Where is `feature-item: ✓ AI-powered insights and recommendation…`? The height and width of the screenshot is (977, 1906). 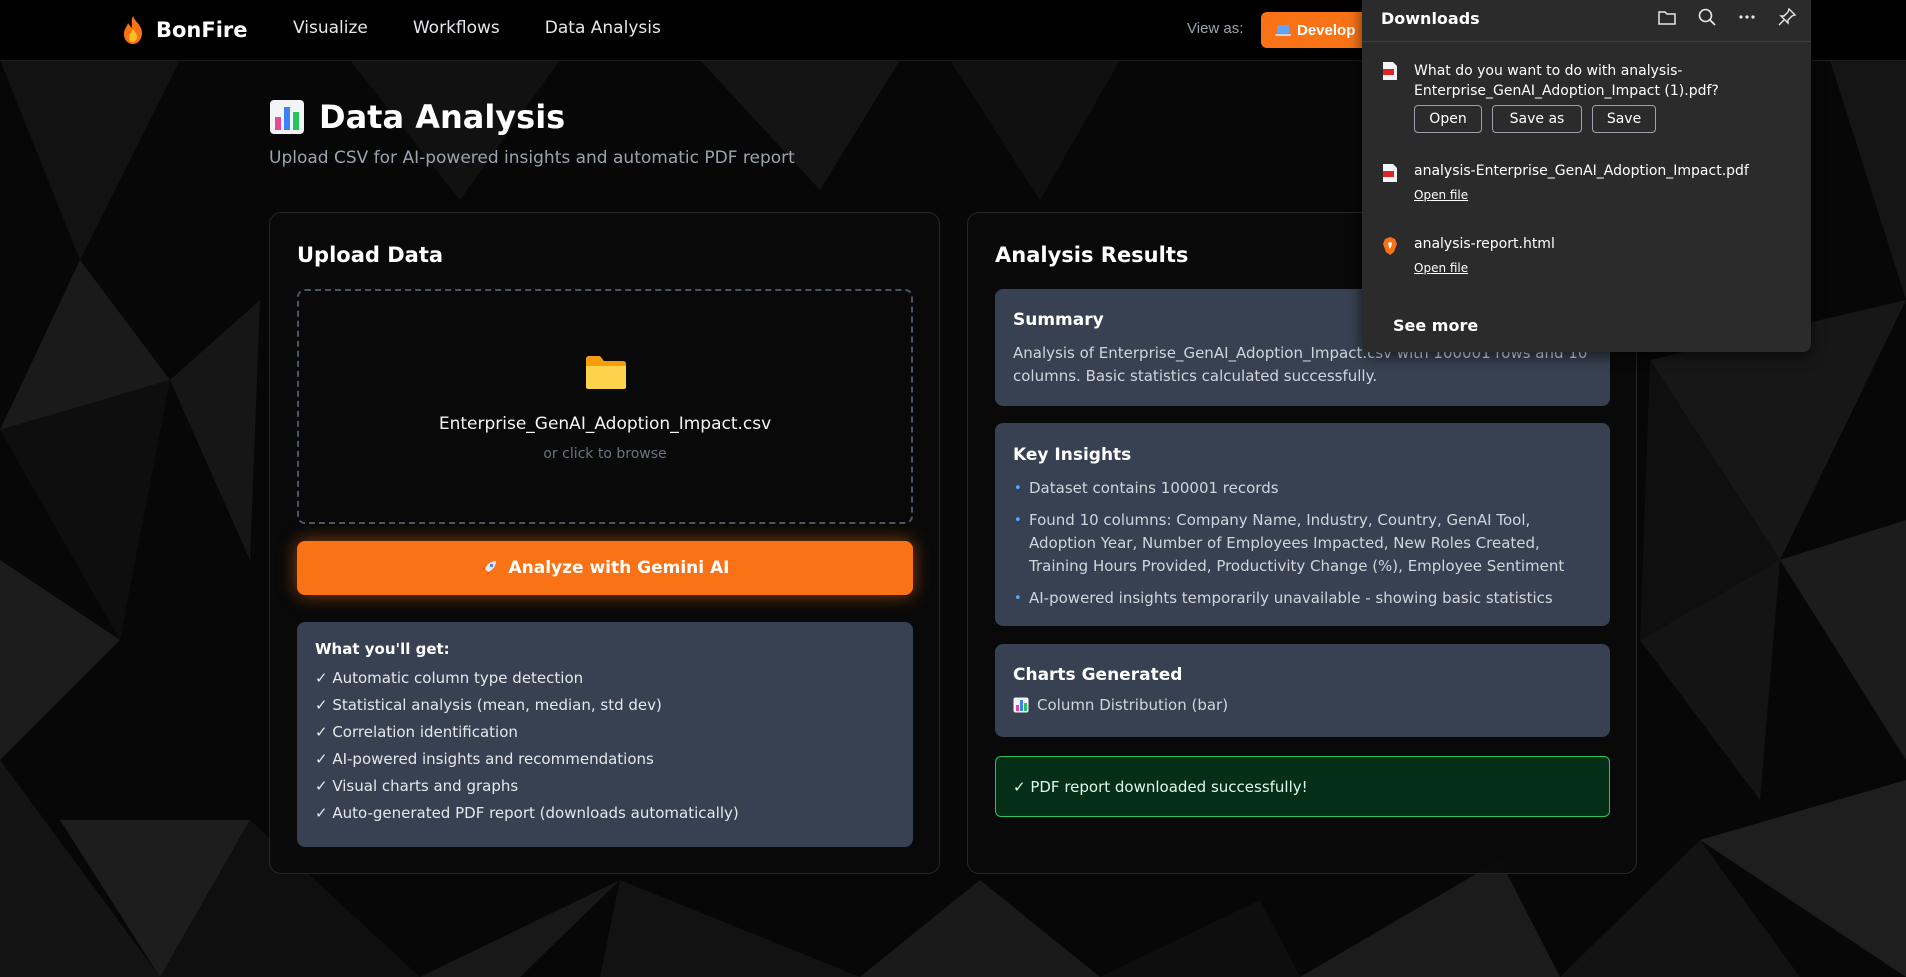
feature-item: ✓ AI-powered insights and recommendation… is located at coordinates (484, 759).